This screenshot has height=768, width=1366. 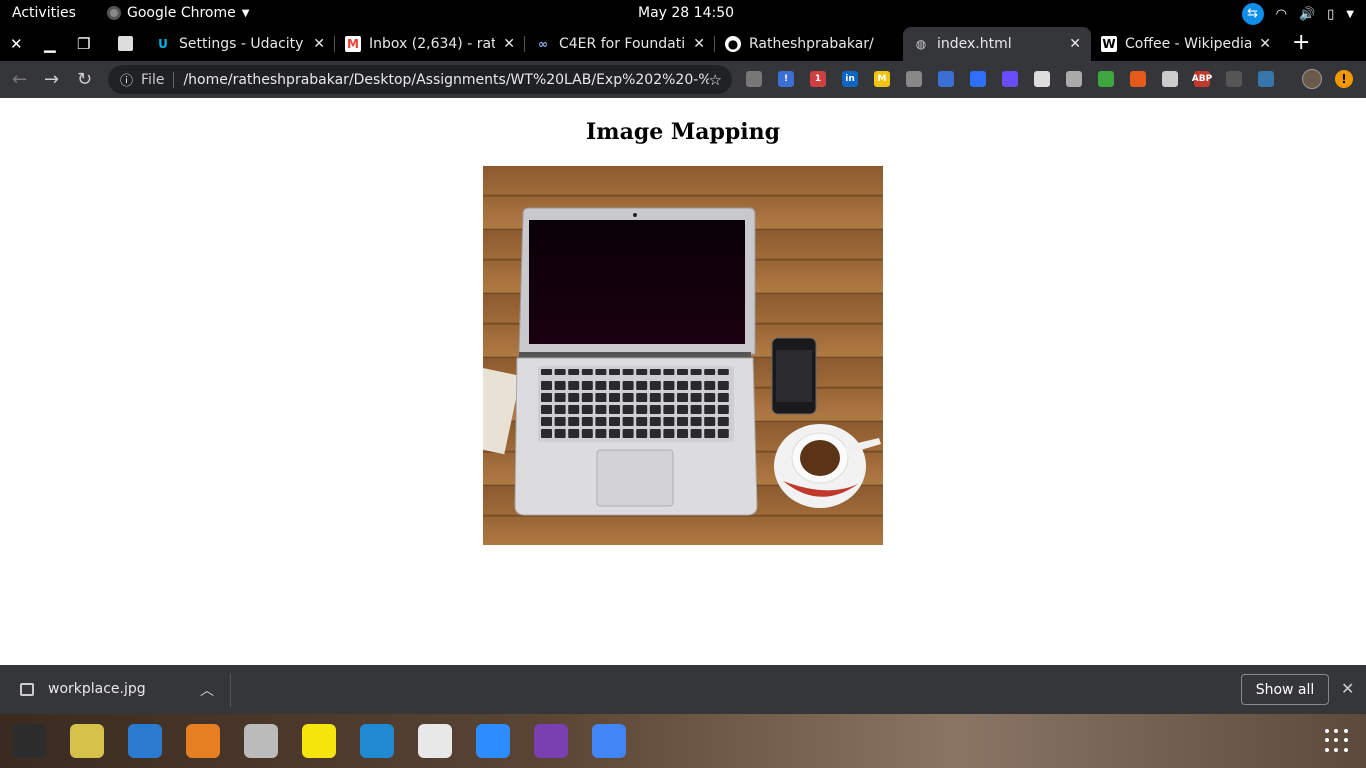 What do you see at coordinates (682, 361) in the screenshot?
I see `workplace-illustration` at bounding box center [682, 361].